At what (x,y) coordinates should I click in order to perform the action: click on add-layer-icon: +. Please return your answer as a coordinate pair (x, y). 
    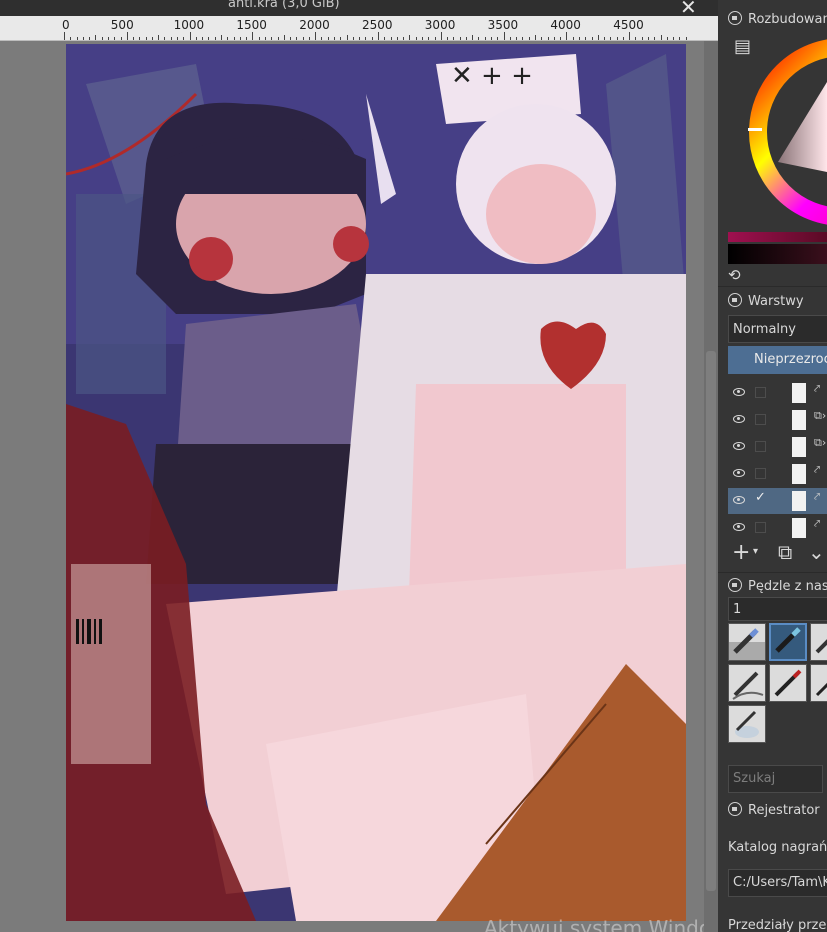
    Looking at the image, I should click on (741, 552).